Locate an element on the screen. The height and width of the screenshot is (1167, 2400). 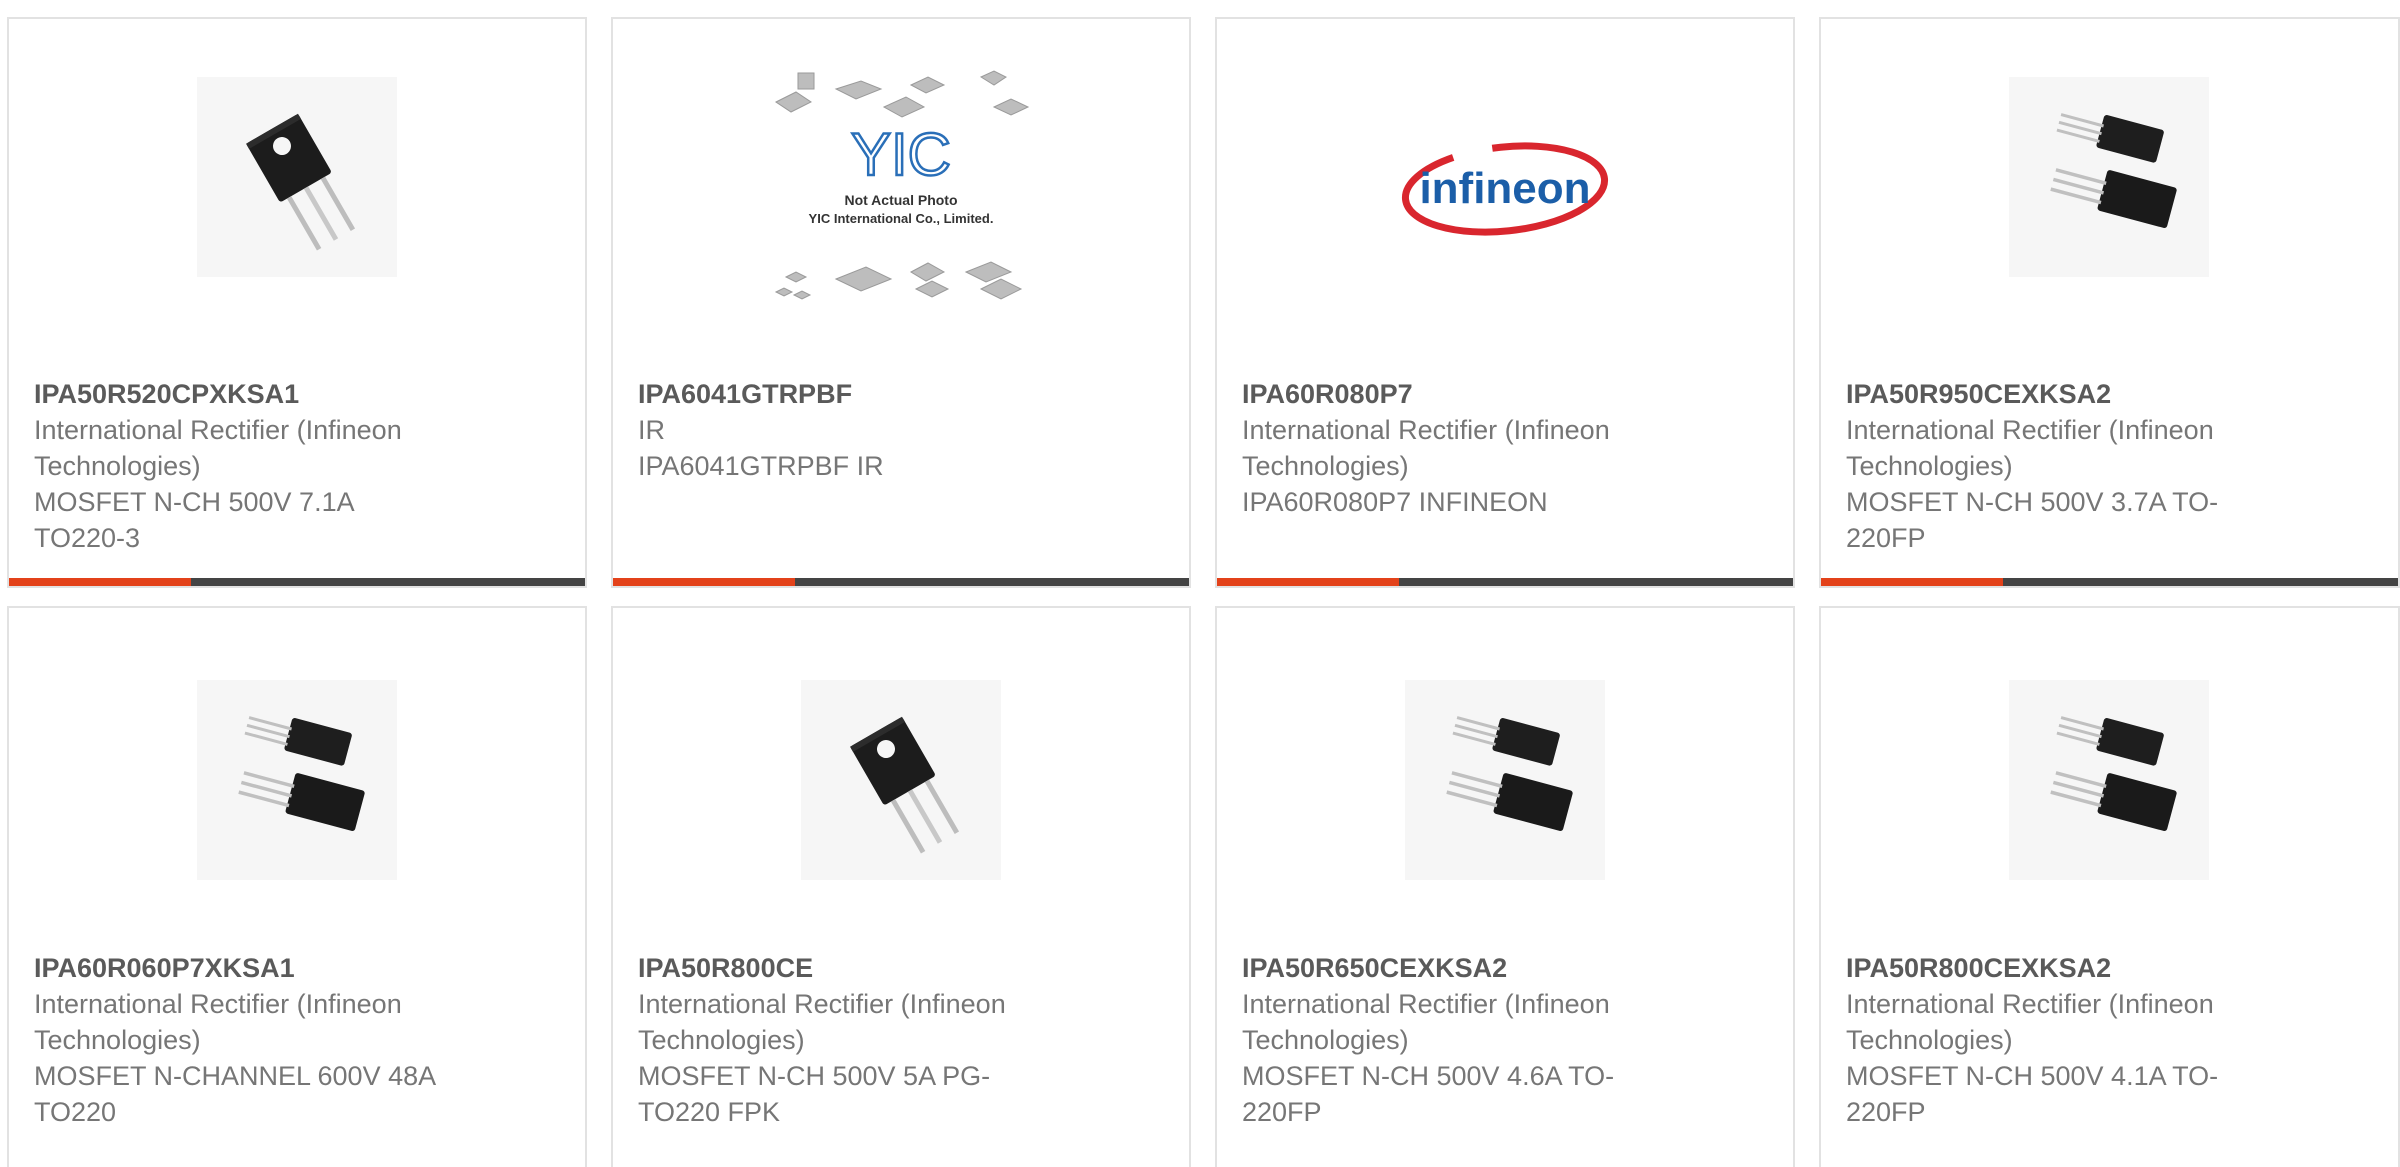
part-number: IPA50R520CPXKSA1 is located at coordinates (254, 394).